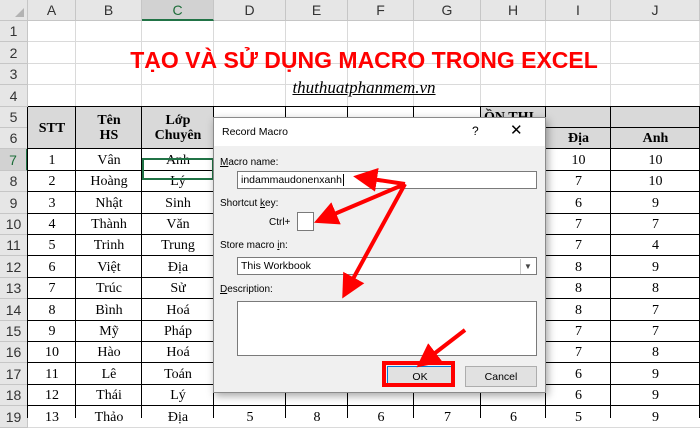 Image resolution: width=700 pixels, height=428 pixels. What do you see at coordinates (52, 395) in the screenshot?
I see `table-cell: 12` at bounding box center [52, 395].